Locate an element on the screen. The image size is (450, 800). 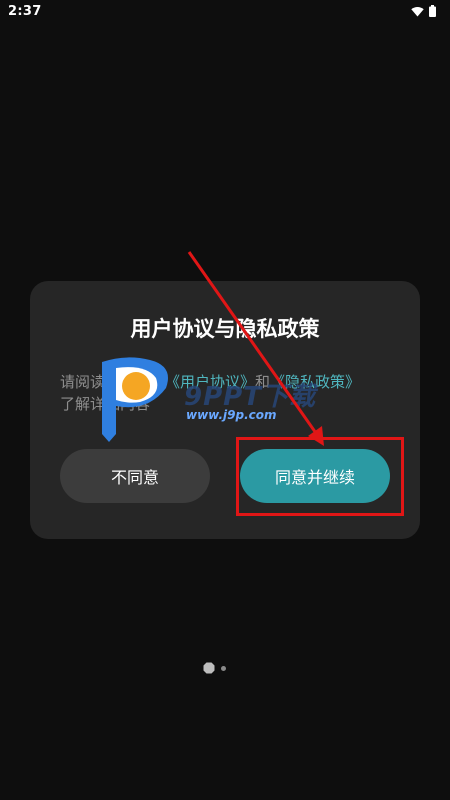
watermark-logo is located at coordinates (135, 399).